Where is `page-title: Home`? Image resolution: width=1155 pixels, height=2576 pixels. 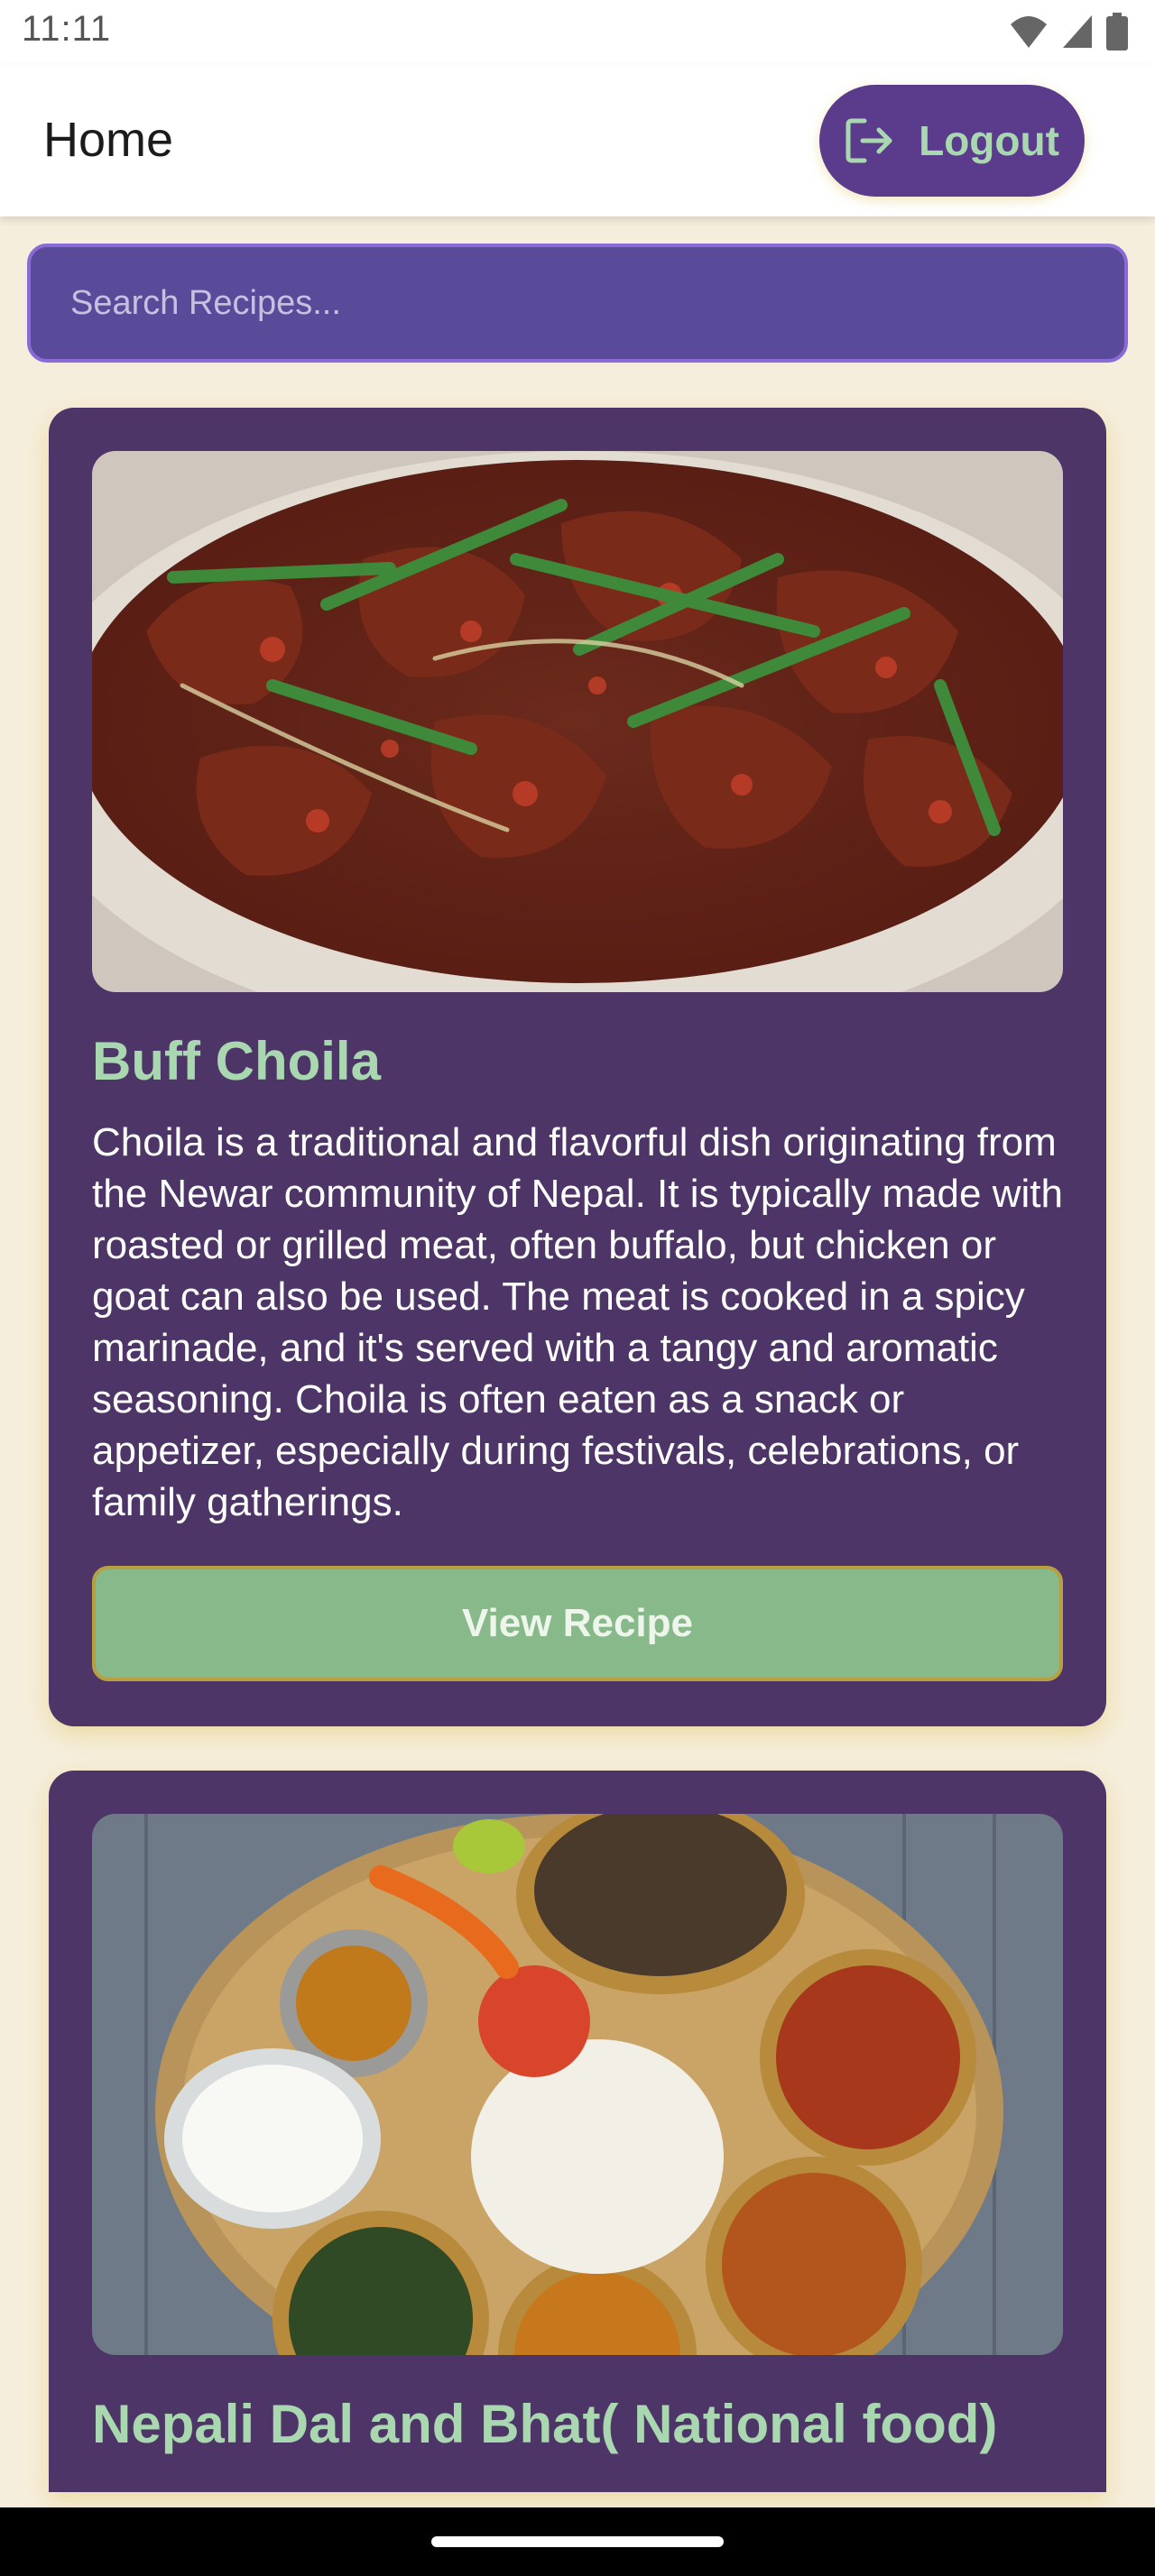
page-title: Home is located at coordinates (108, 140).